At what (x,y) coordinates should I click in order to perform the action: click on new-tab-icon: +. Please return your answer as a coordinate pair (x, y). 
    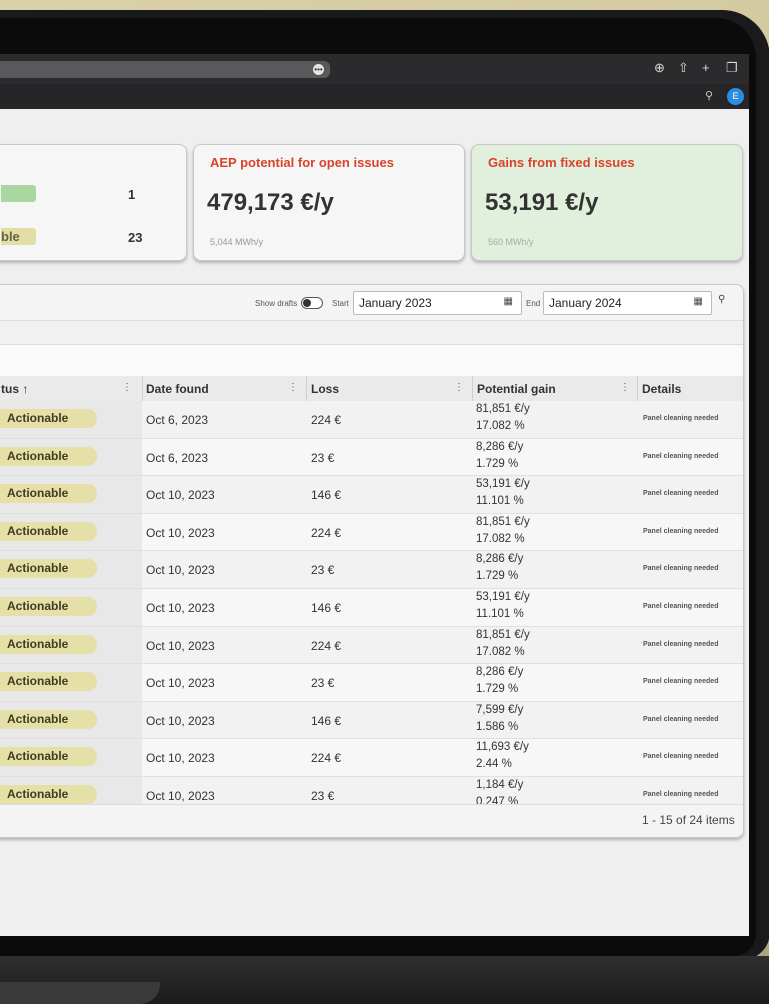
    Looking at the image, I should click on (706, 68).